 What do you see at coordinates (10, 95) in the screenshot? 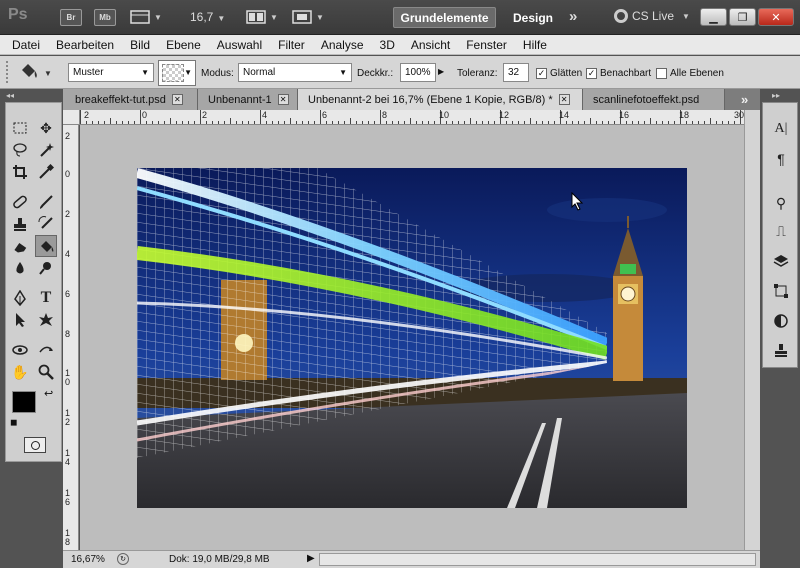
I see `collapse-toolbox-icon: ◂◂` at bounding box center [10, 95].